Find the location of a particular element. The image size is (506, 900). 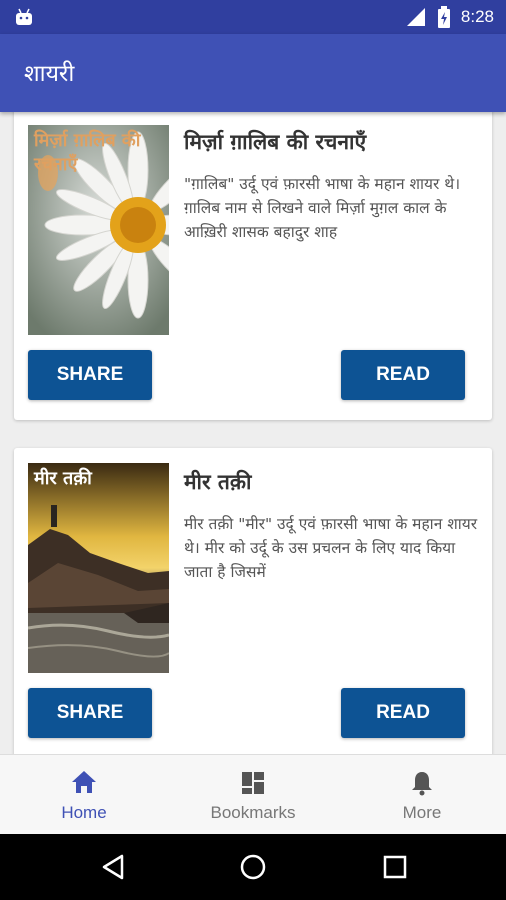

signal-icon is located at coordinates (415, 17).